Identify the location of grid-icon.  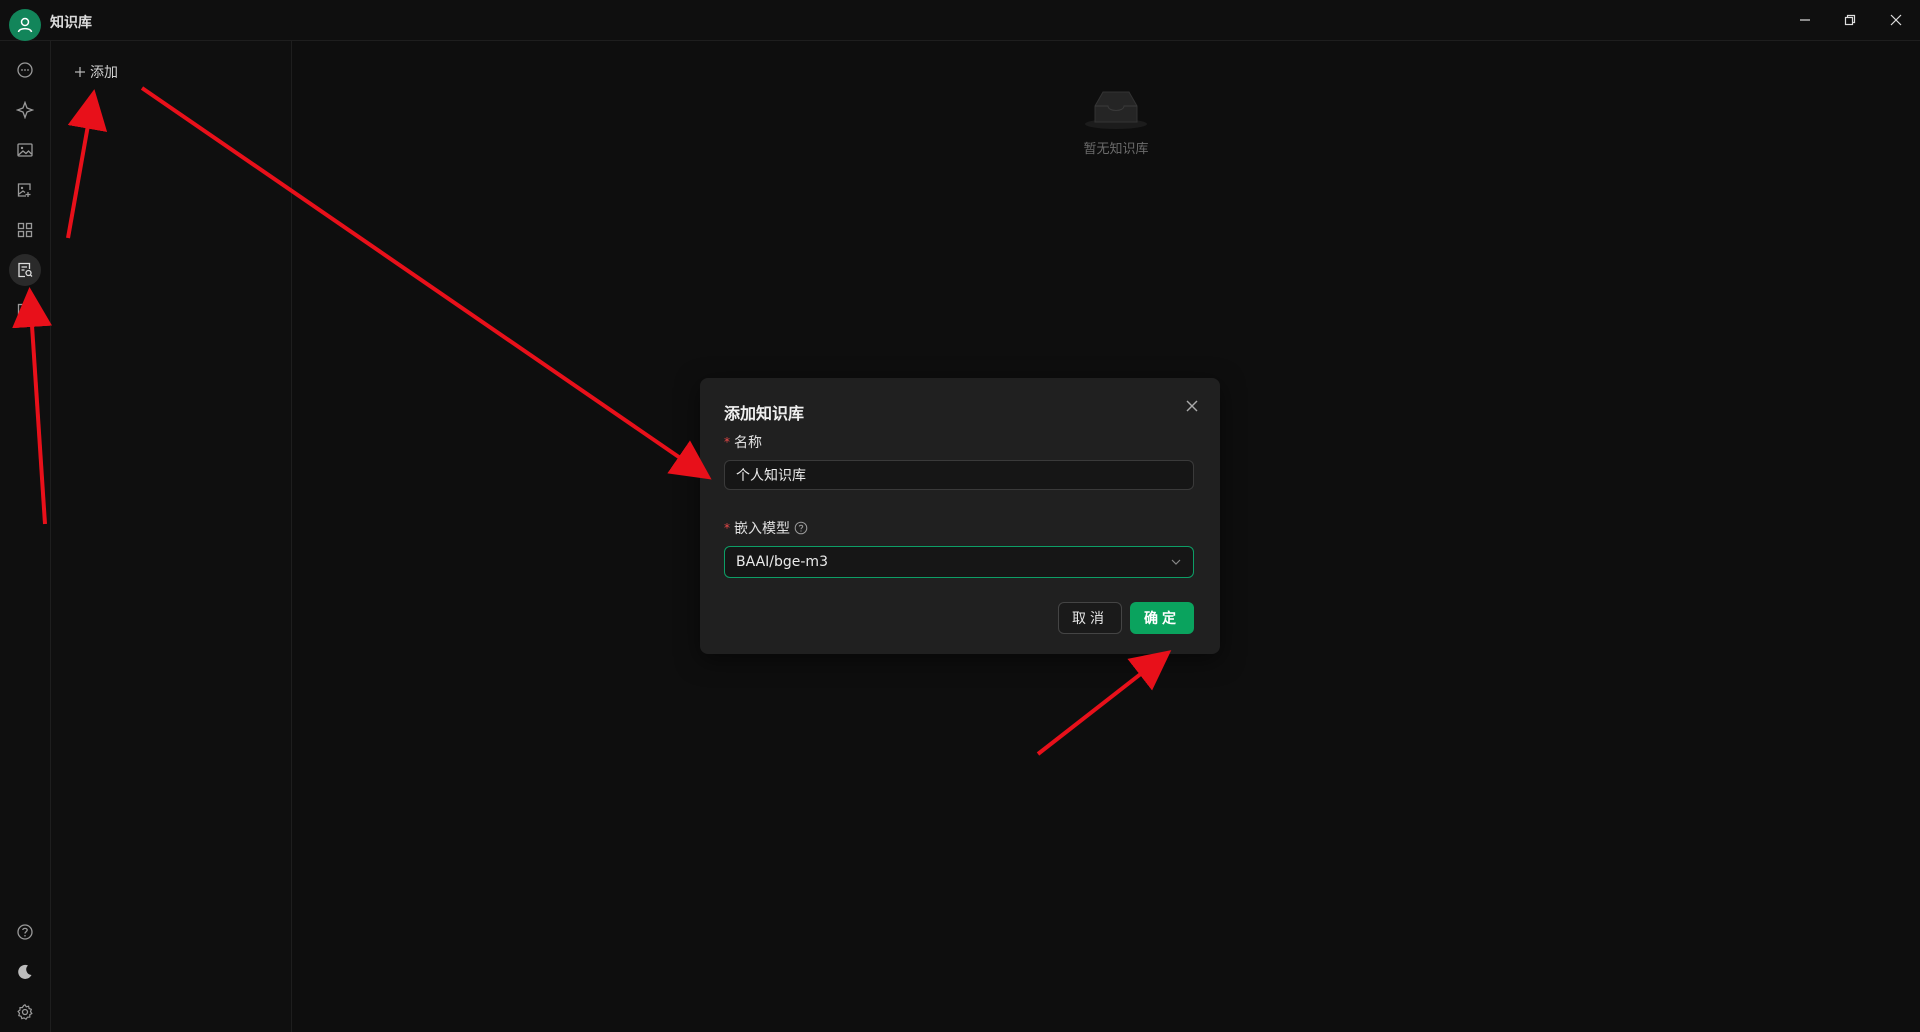
(25, 230).